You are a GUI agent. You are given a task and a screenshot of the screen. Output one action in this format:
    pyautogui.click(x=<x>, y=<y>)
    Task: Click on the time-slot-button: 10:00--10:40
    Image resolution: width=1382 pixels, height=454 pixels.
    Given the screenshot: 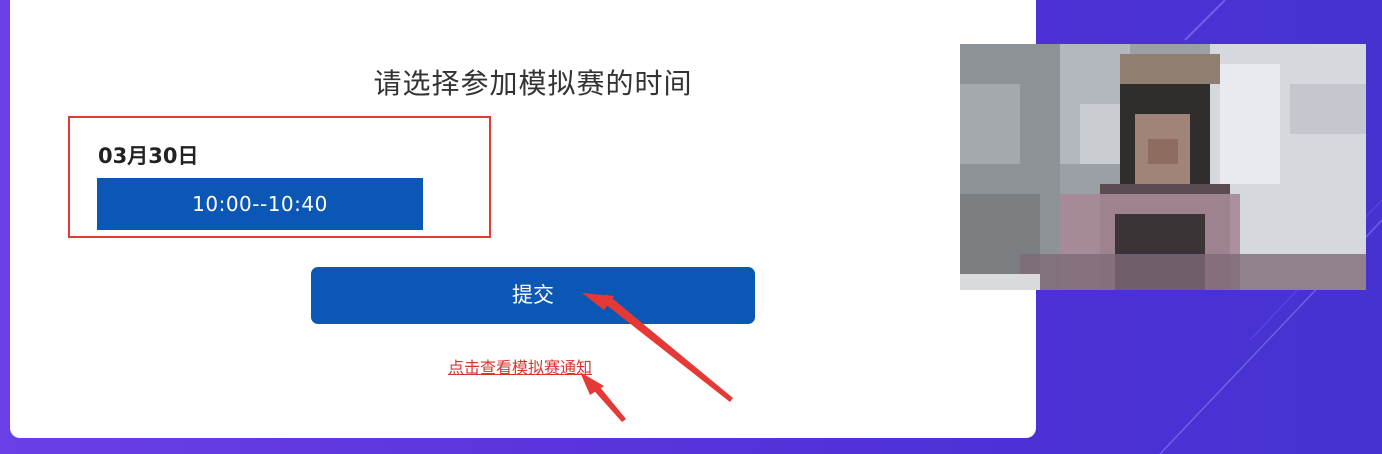 What is the action you would take?
    pyautogui.click(x=260, y=204)
    